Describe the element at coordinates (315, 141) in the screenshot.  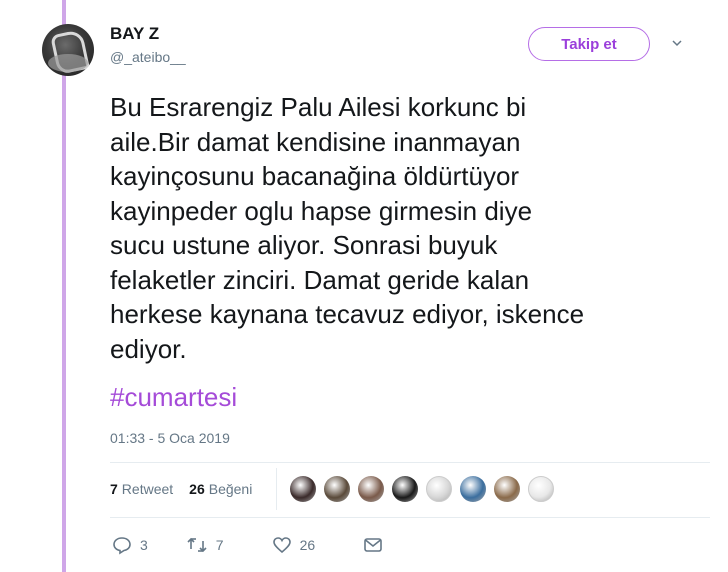
I see `tweet-line: aile.Bir damat kendisine inanmayan` at that location.